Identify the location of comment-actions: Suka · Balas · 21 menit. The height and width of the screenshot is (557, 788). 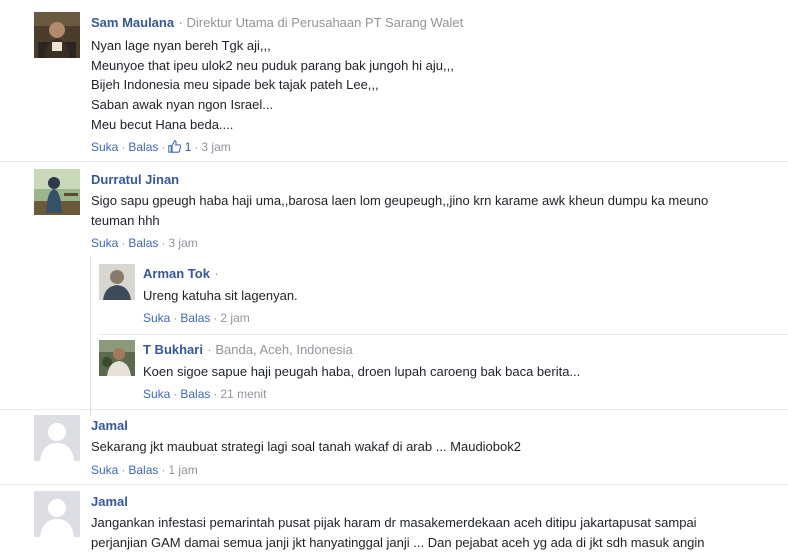
(204, 394).